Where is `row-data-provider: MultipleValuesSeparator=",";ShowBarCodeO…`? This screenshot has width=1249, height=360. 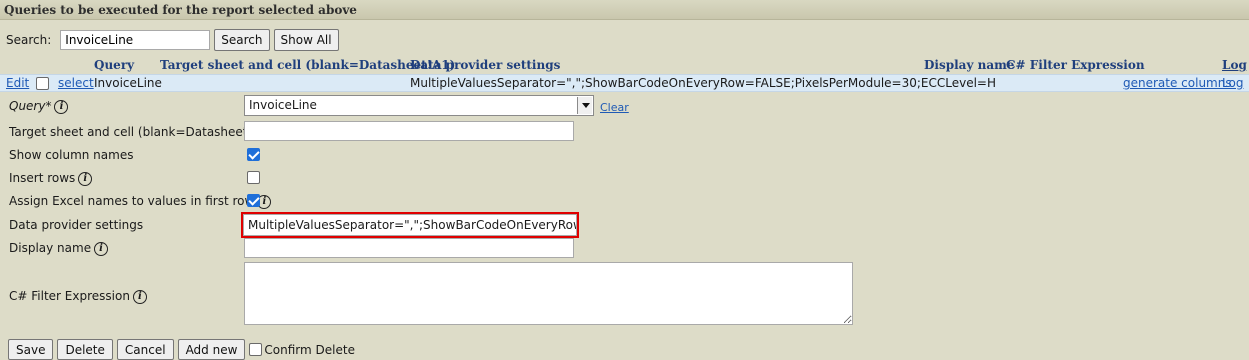 row-data-provider: MultipleValuesSeparator=",";ShowBarCodeO… is located at coordinates (703, 83).